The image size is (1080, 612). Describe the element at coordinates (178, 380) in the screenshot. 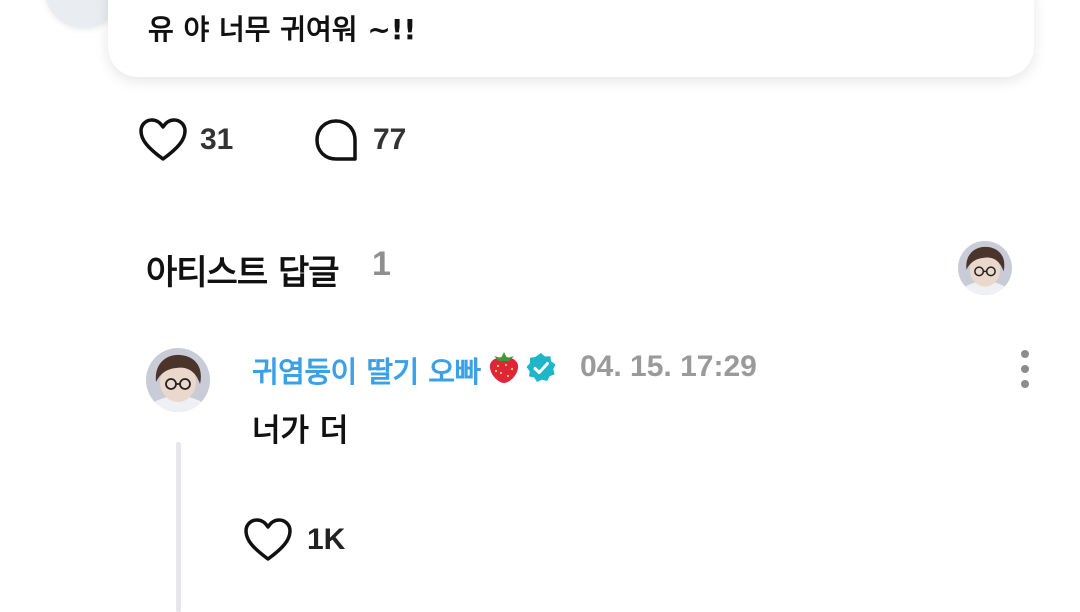

I see `reply-author-avatar` at that location.